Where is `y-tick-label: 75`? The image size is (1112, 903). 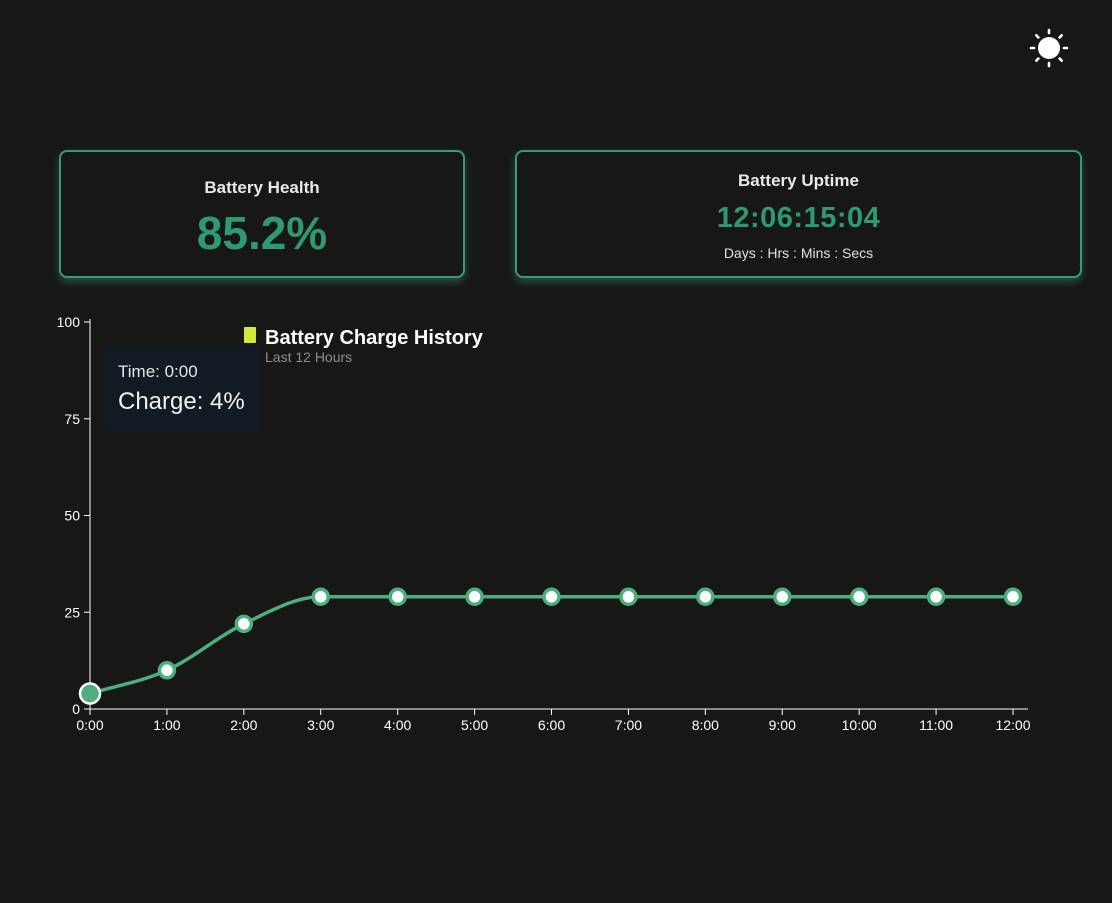 y-tick-label: 75 is located at coordinates (72, 419).